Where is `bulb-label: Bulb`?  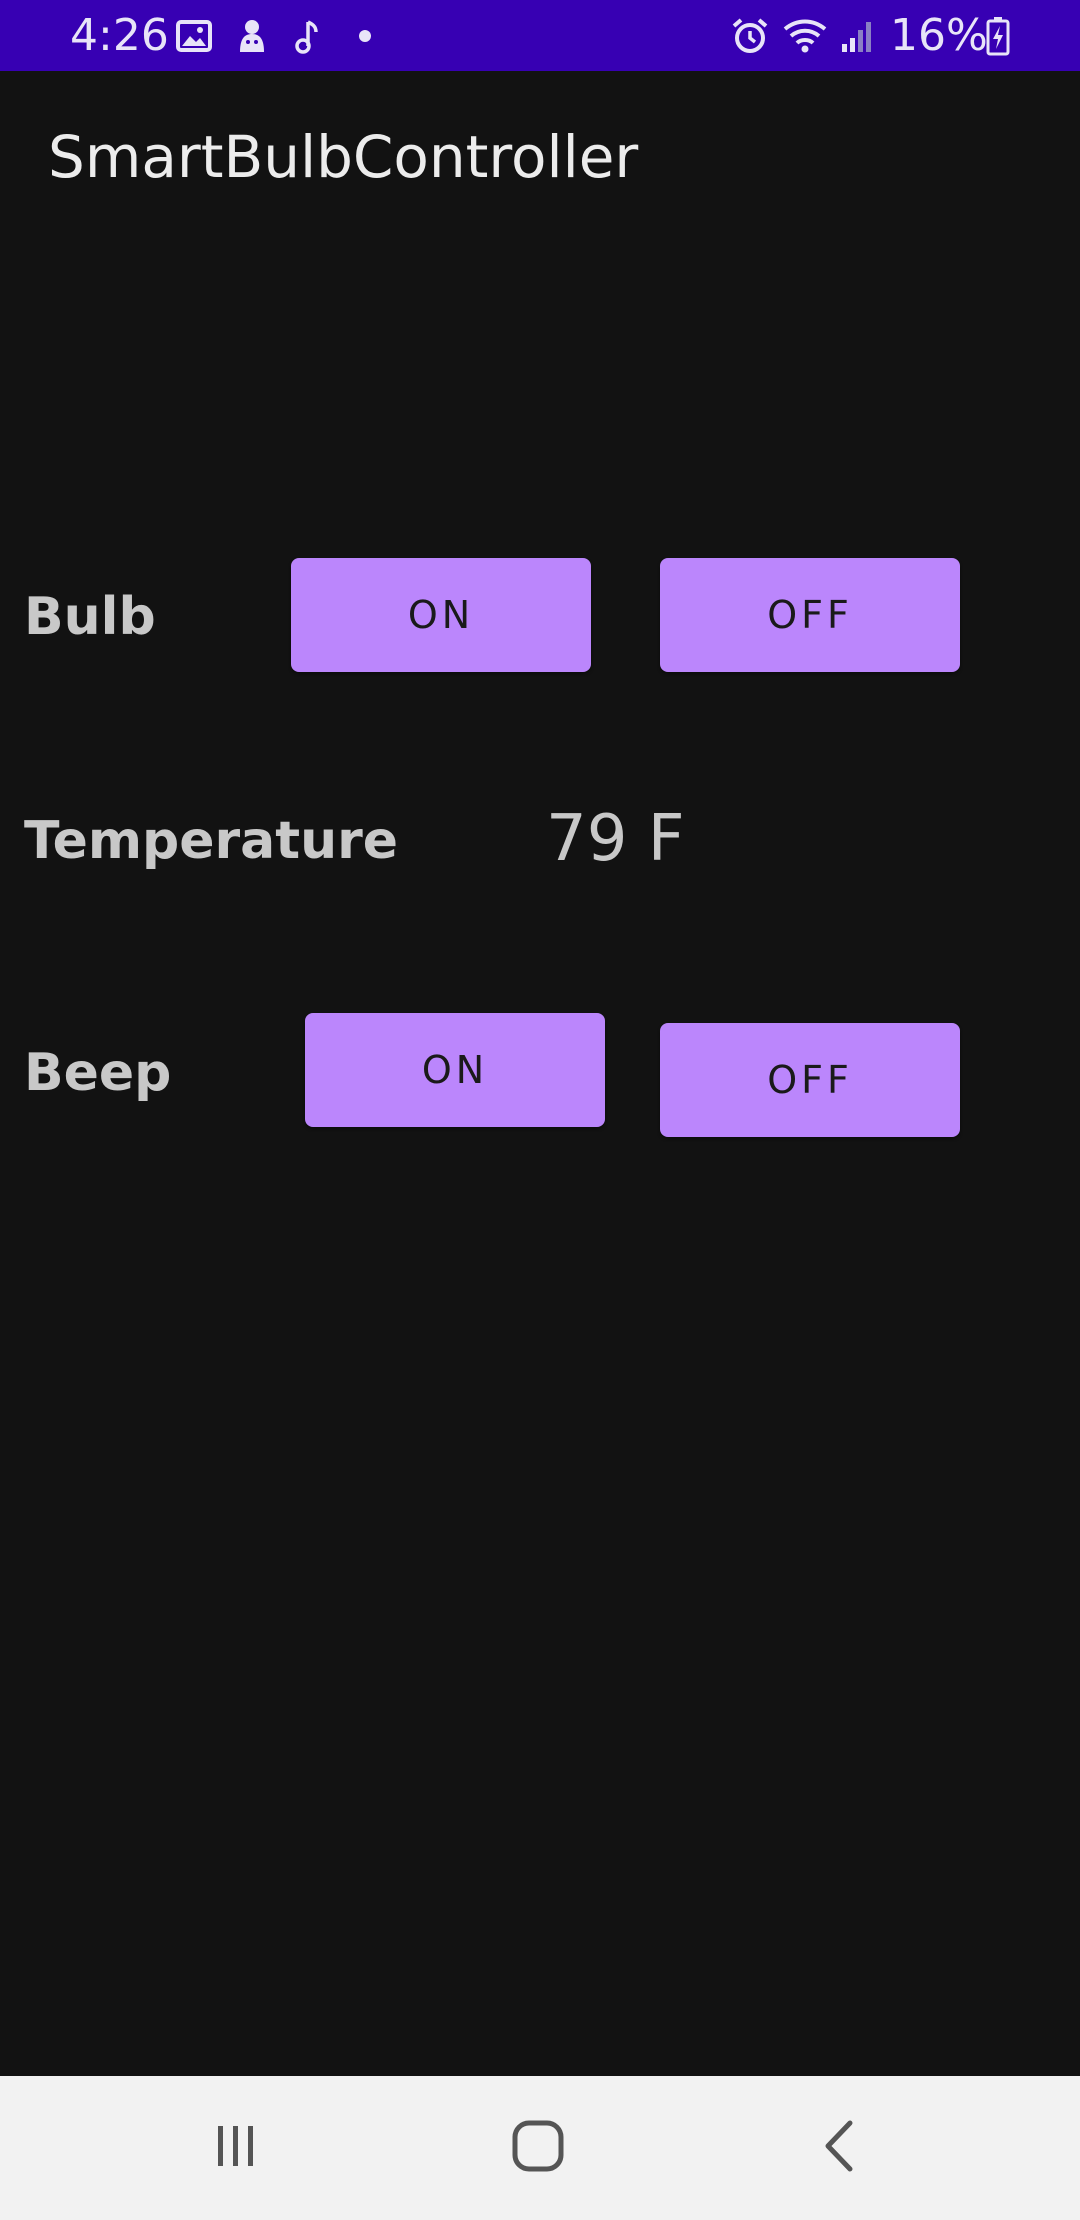 bulb-label: Bulb is located at coordinates (90, 617).